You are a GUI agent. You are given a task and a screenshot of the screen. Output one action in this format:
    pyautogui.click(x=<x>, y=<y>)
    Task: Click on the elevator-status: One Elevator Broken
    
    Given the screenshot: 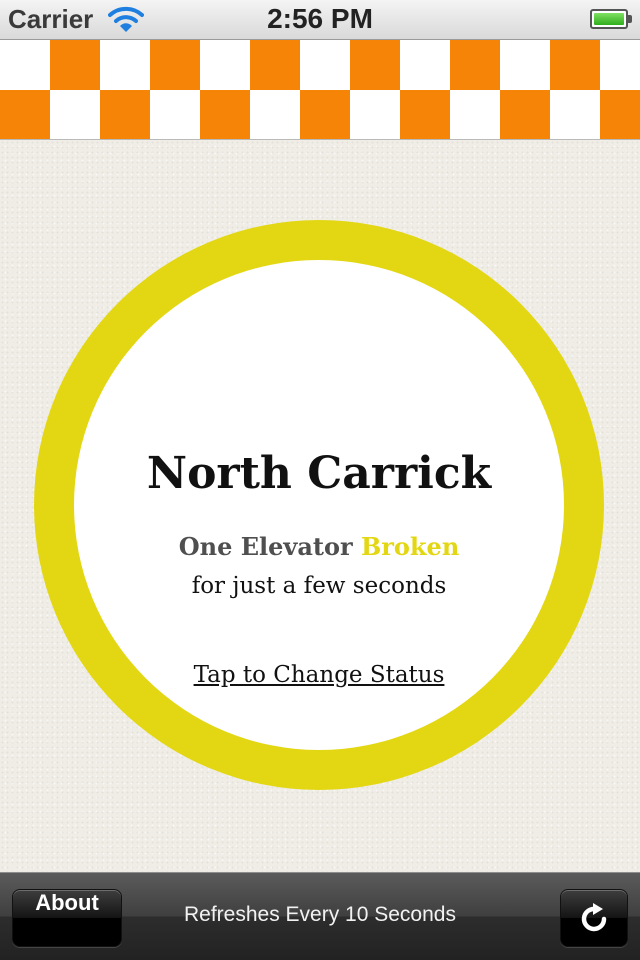 What is the action you would take?
    pyautogui.click(x=319, y=546)
    